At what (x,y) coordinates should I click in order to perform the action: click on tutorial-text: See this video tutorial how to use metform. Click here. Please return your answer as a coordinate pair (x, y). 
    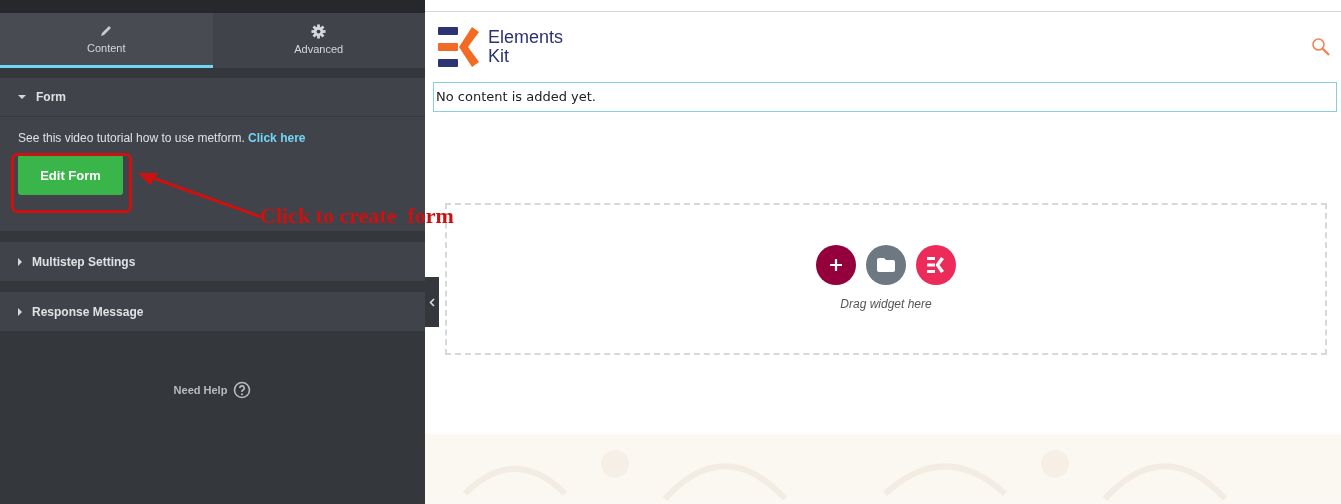
    Looking at the image, I should click on (162, 138).